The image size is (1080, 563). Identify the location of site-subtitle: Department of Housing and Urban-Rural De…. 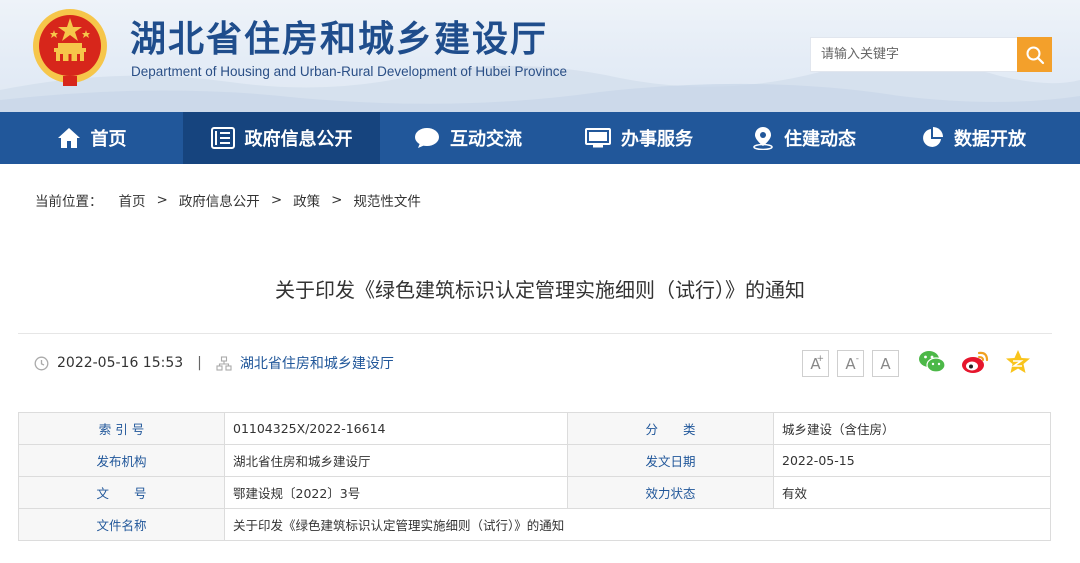
(349, 71).